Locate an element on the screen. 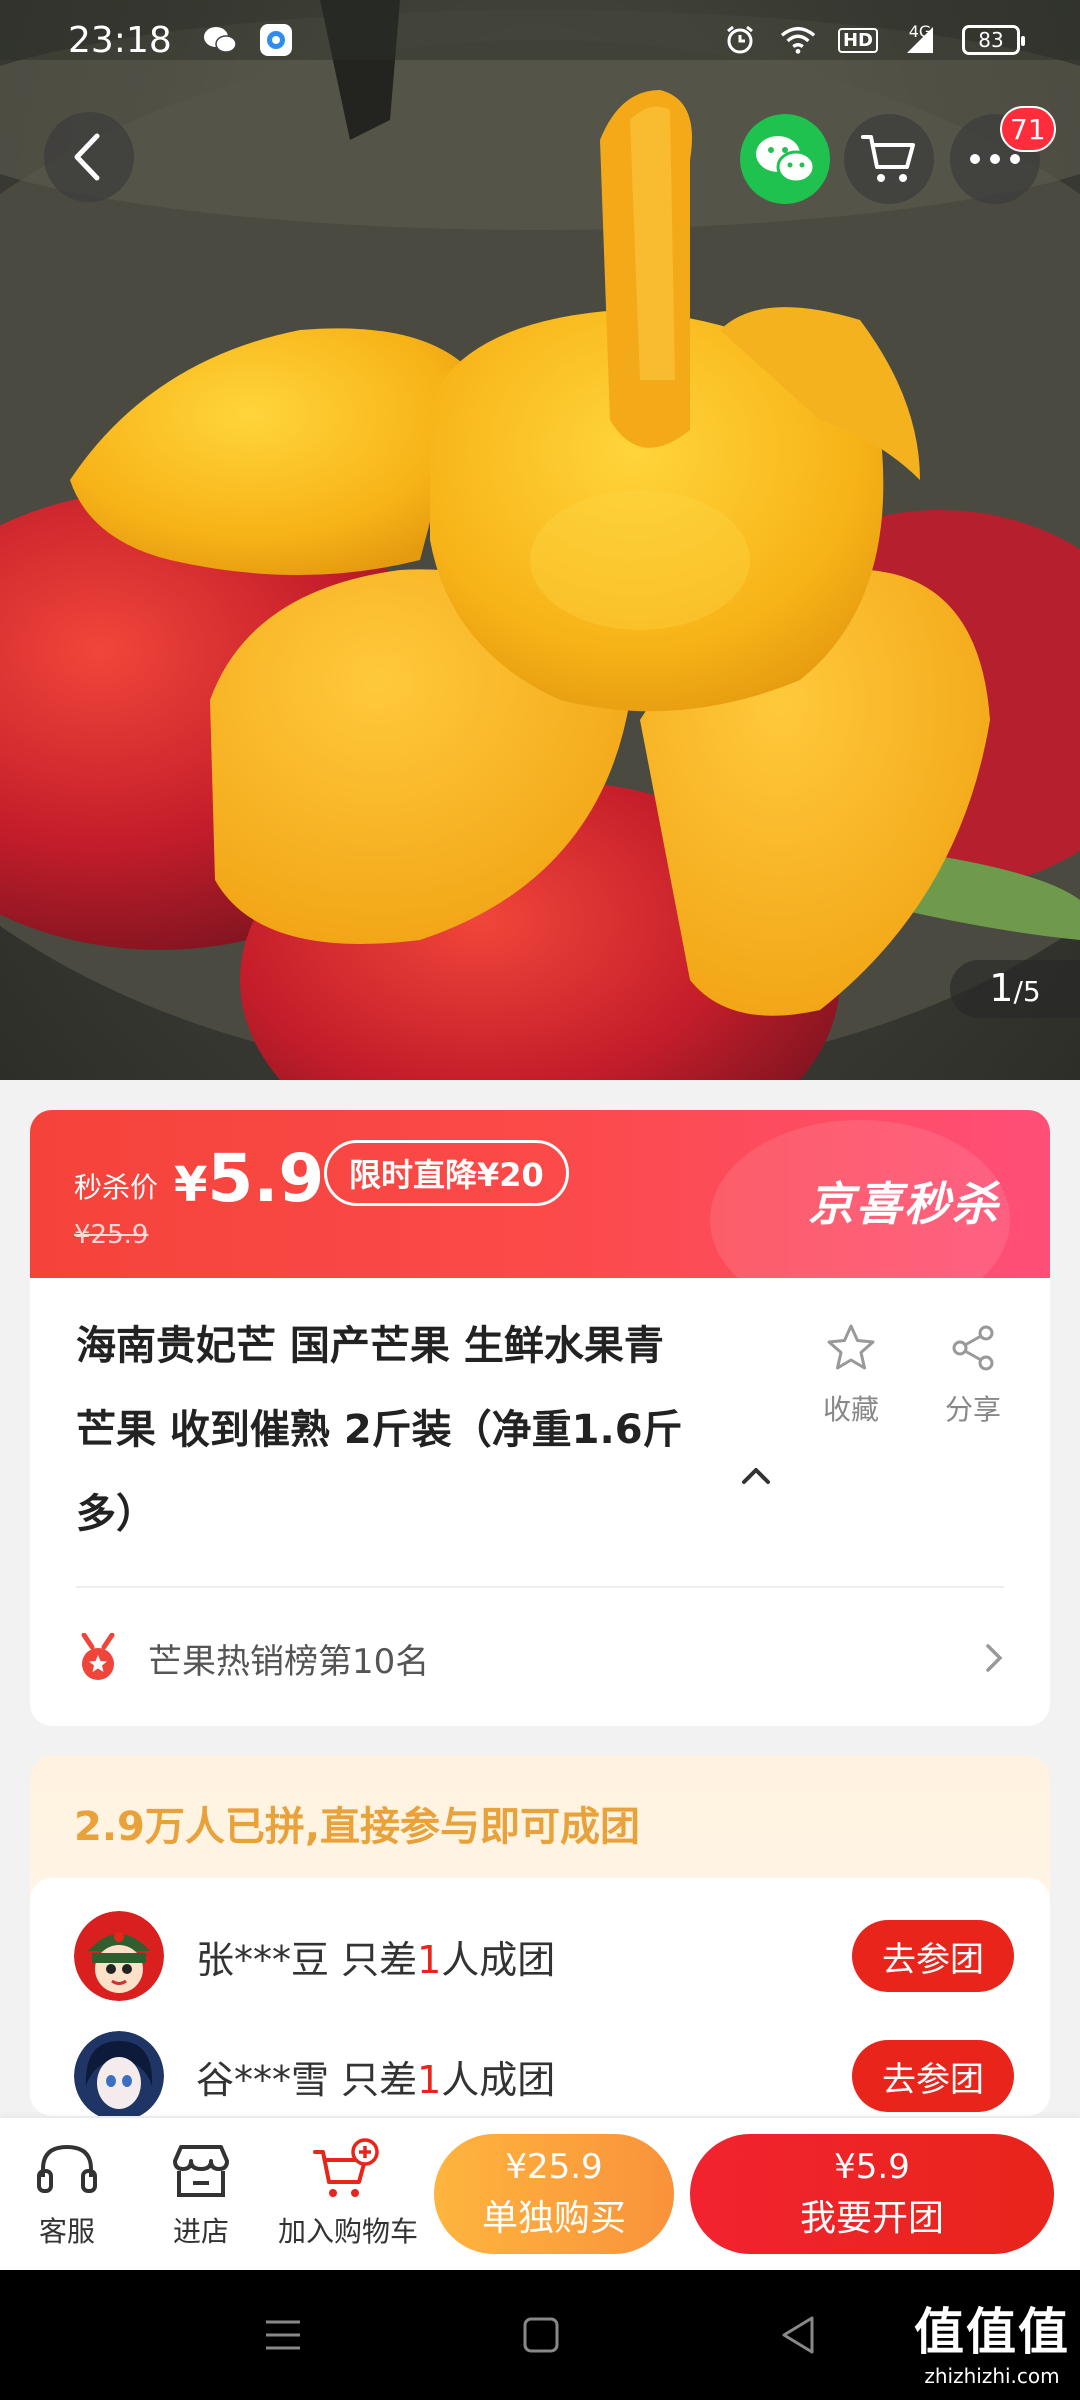  buy-alone-price: ¥25.9 is located at coordinates (554, 2167).